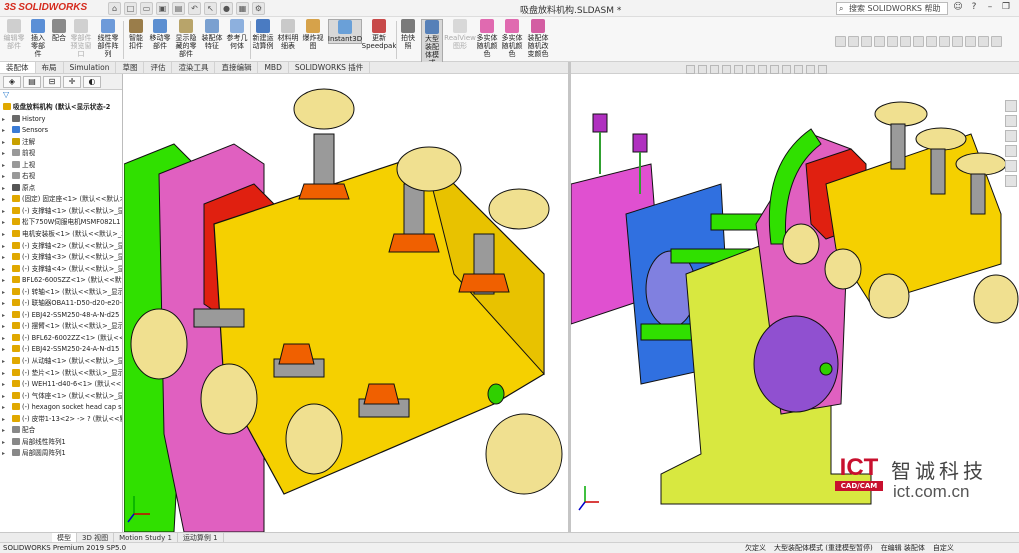 Image resolution: width=1019 pixels, height=553 pixels. Describe the element at coordinates (61, 223) in the screenshot. I see `tree-item: ▸ 松下750W伺服电机MSMF082L1` at that location.